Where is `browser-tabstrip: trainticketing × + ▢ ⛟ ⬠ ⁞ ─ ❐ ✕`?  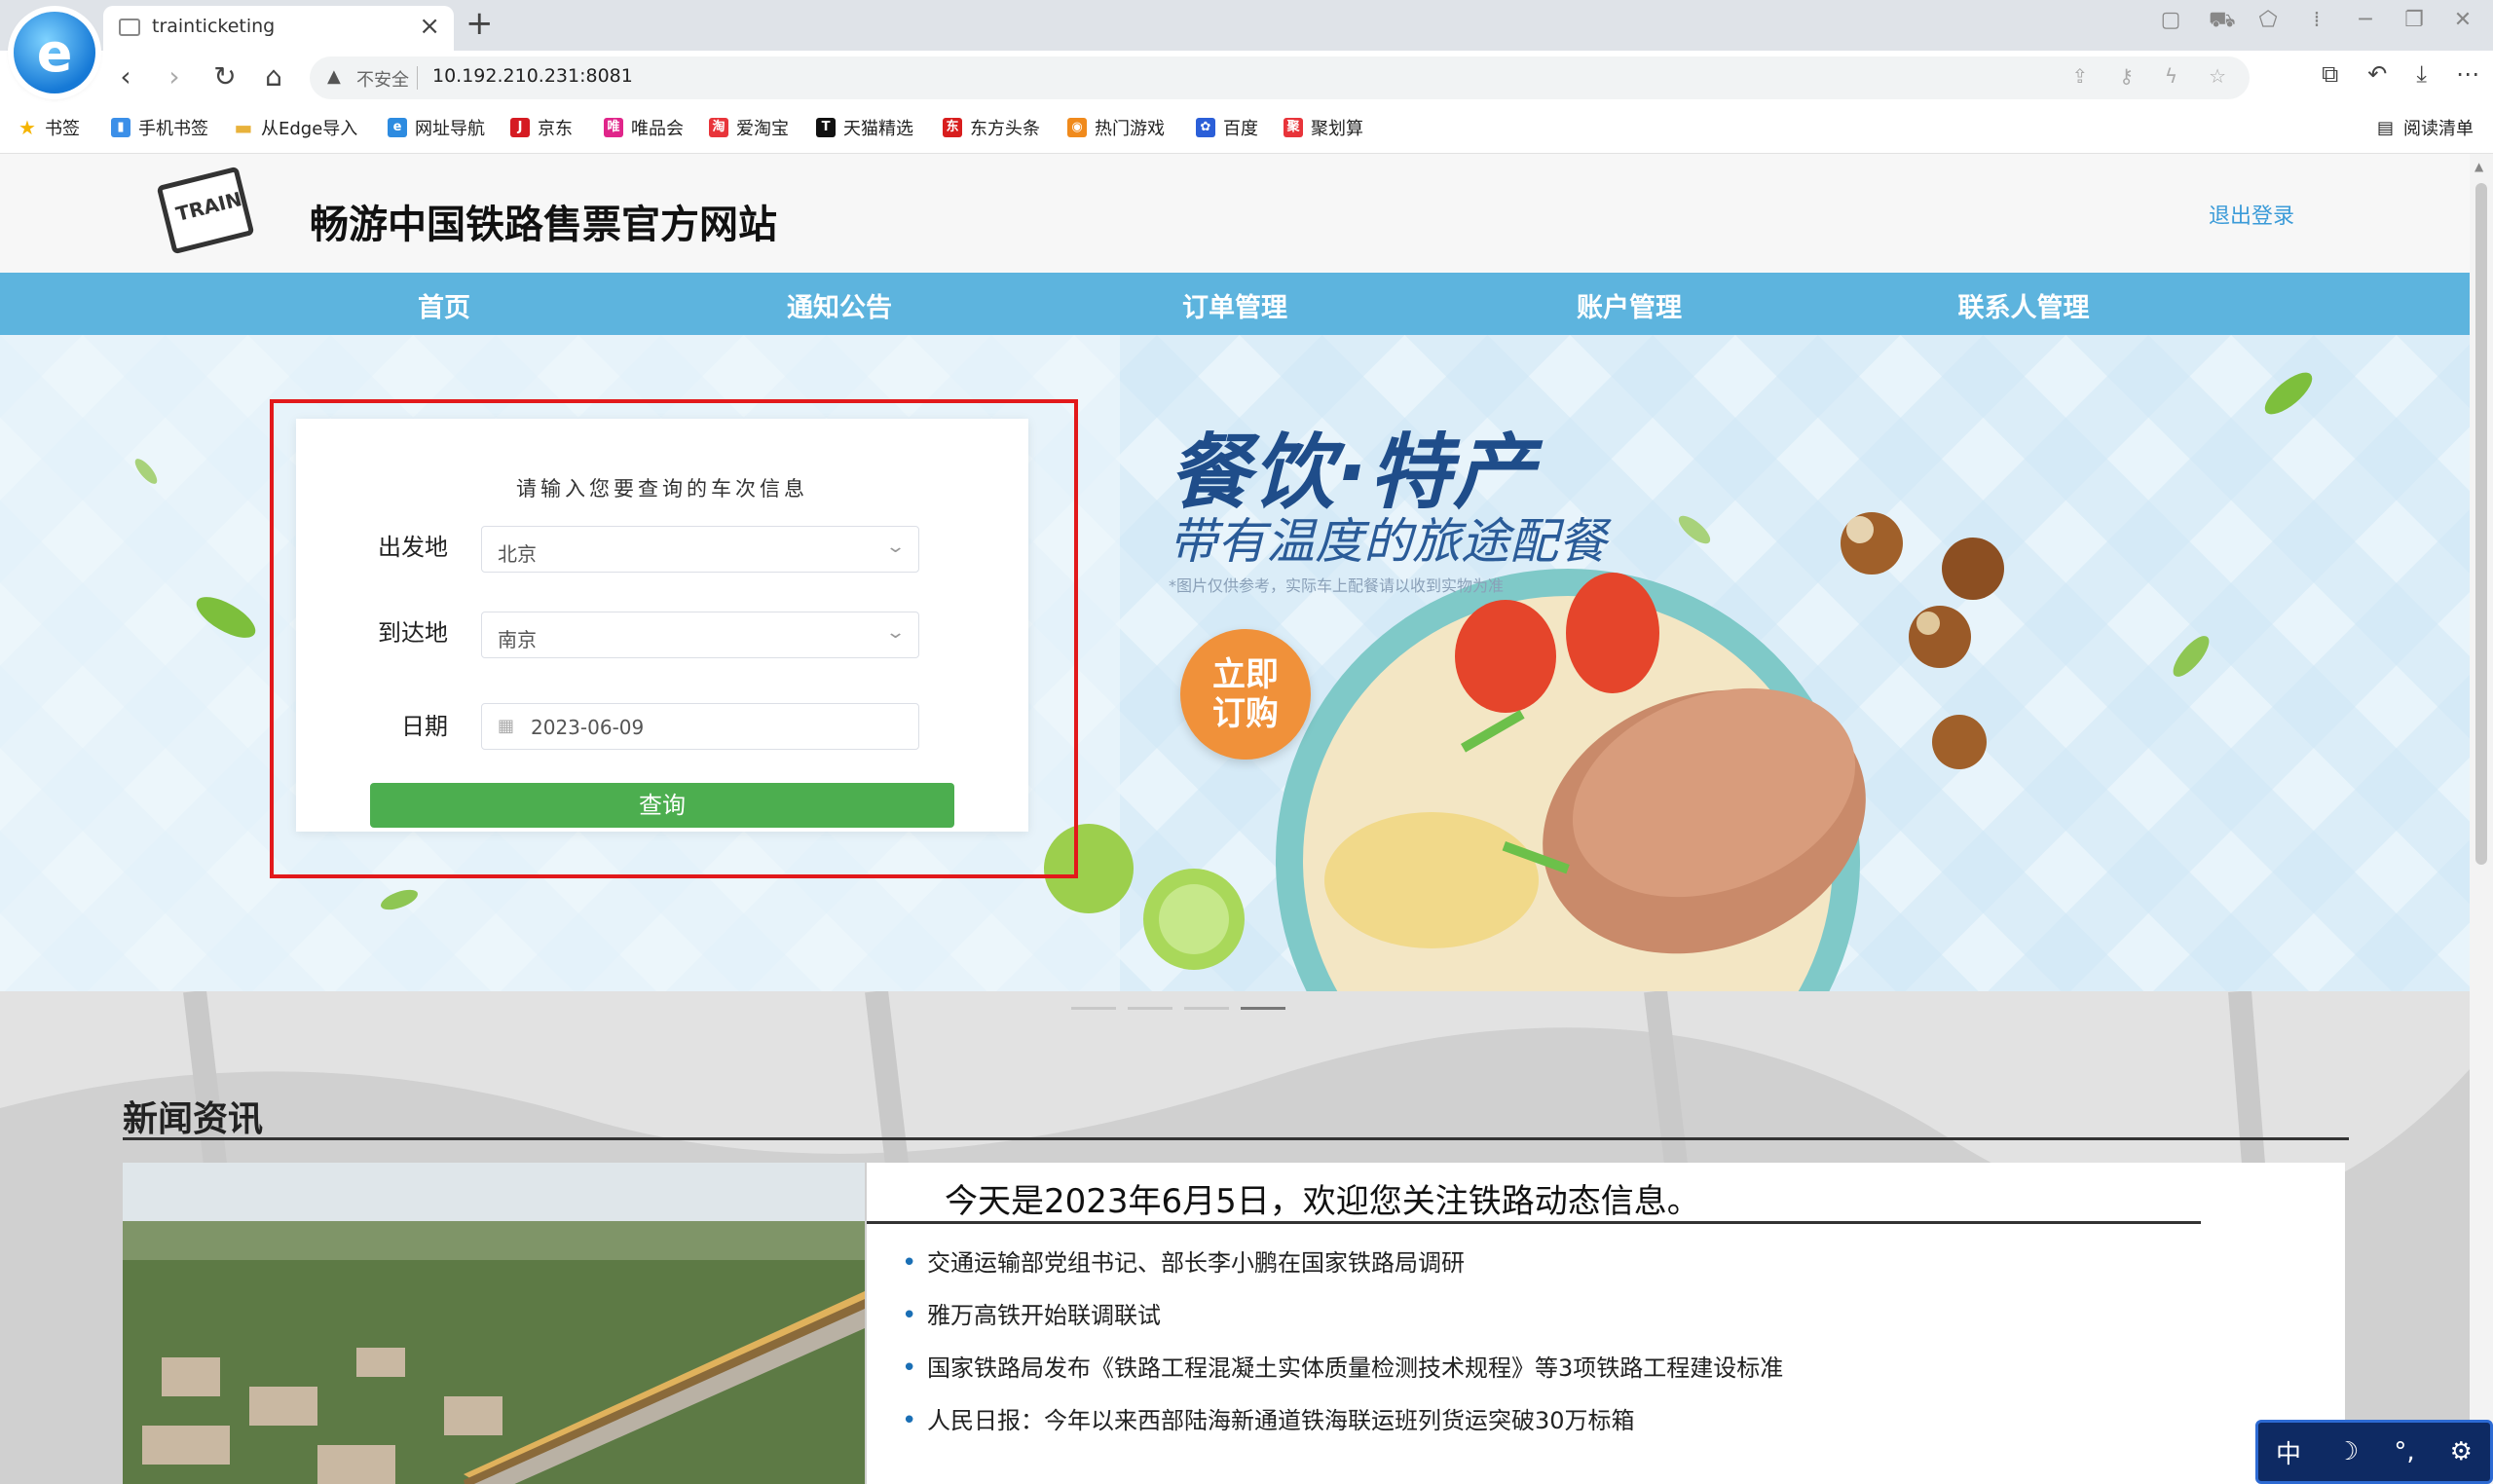
browser-tabstrip: trainticketing × + ▢ ⛟ ⬠ ⁞ ─ ❐ ✕ is located at coordinates (1247, 25).